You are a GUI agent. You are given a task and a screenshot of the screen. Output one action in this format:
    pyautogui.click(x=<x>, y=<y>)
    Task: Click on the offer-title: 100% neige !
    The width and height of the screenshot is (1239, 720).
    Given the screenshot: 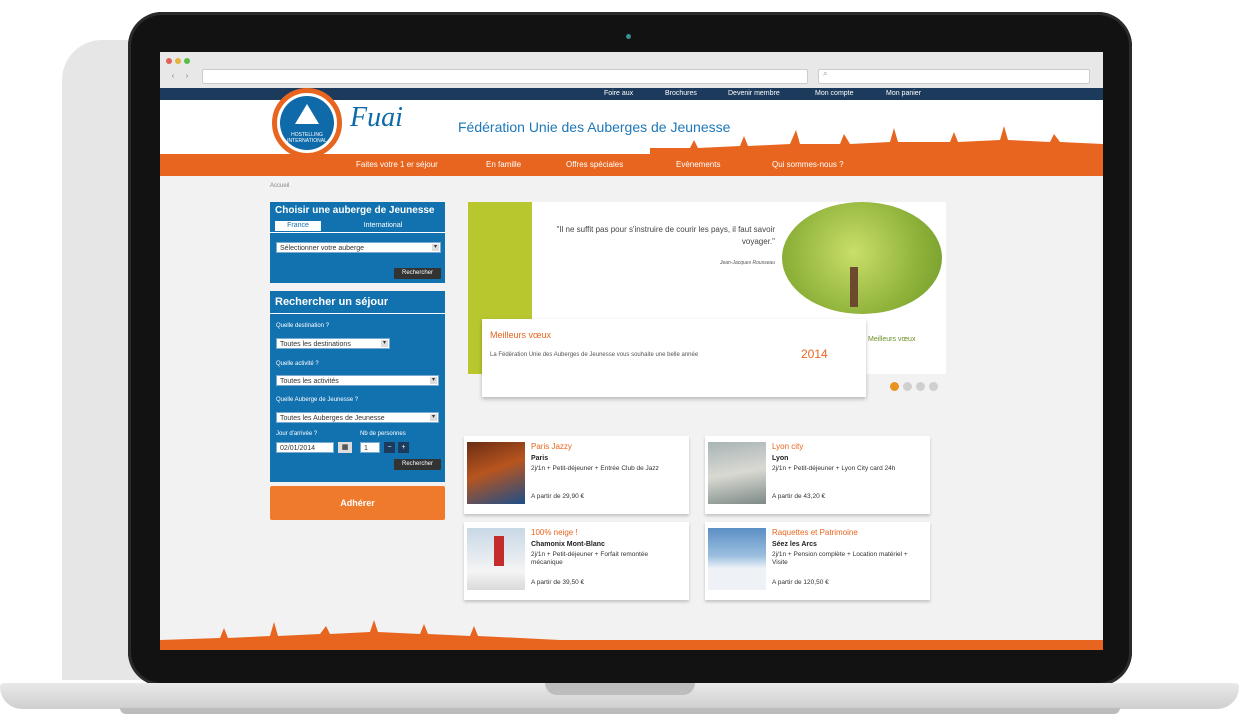 What is the action you would take?
    pyautogui.click(x=554, y=532)
    